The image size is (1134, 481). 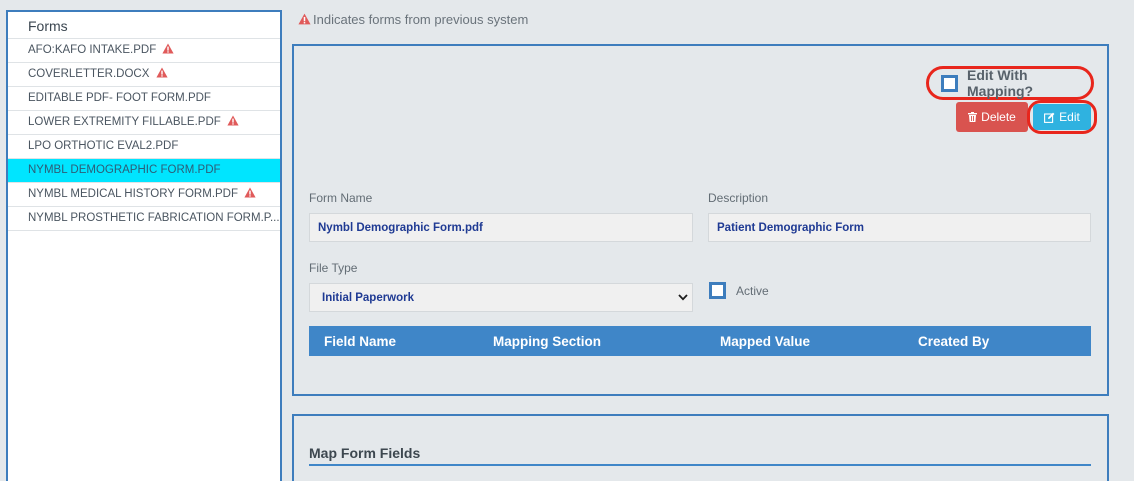 I want to click on edit-with-mapping-checkbox, so click(x=949, y=83).